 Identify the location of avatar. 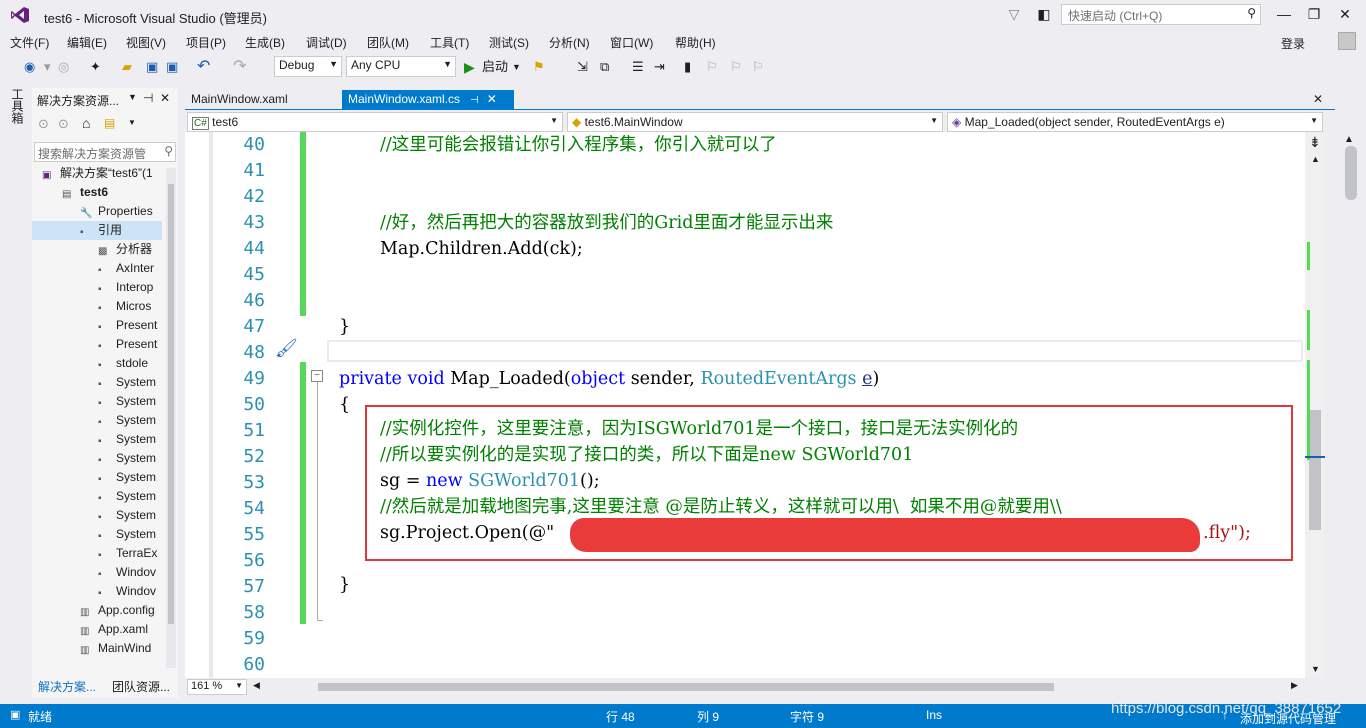
(1347, 41).